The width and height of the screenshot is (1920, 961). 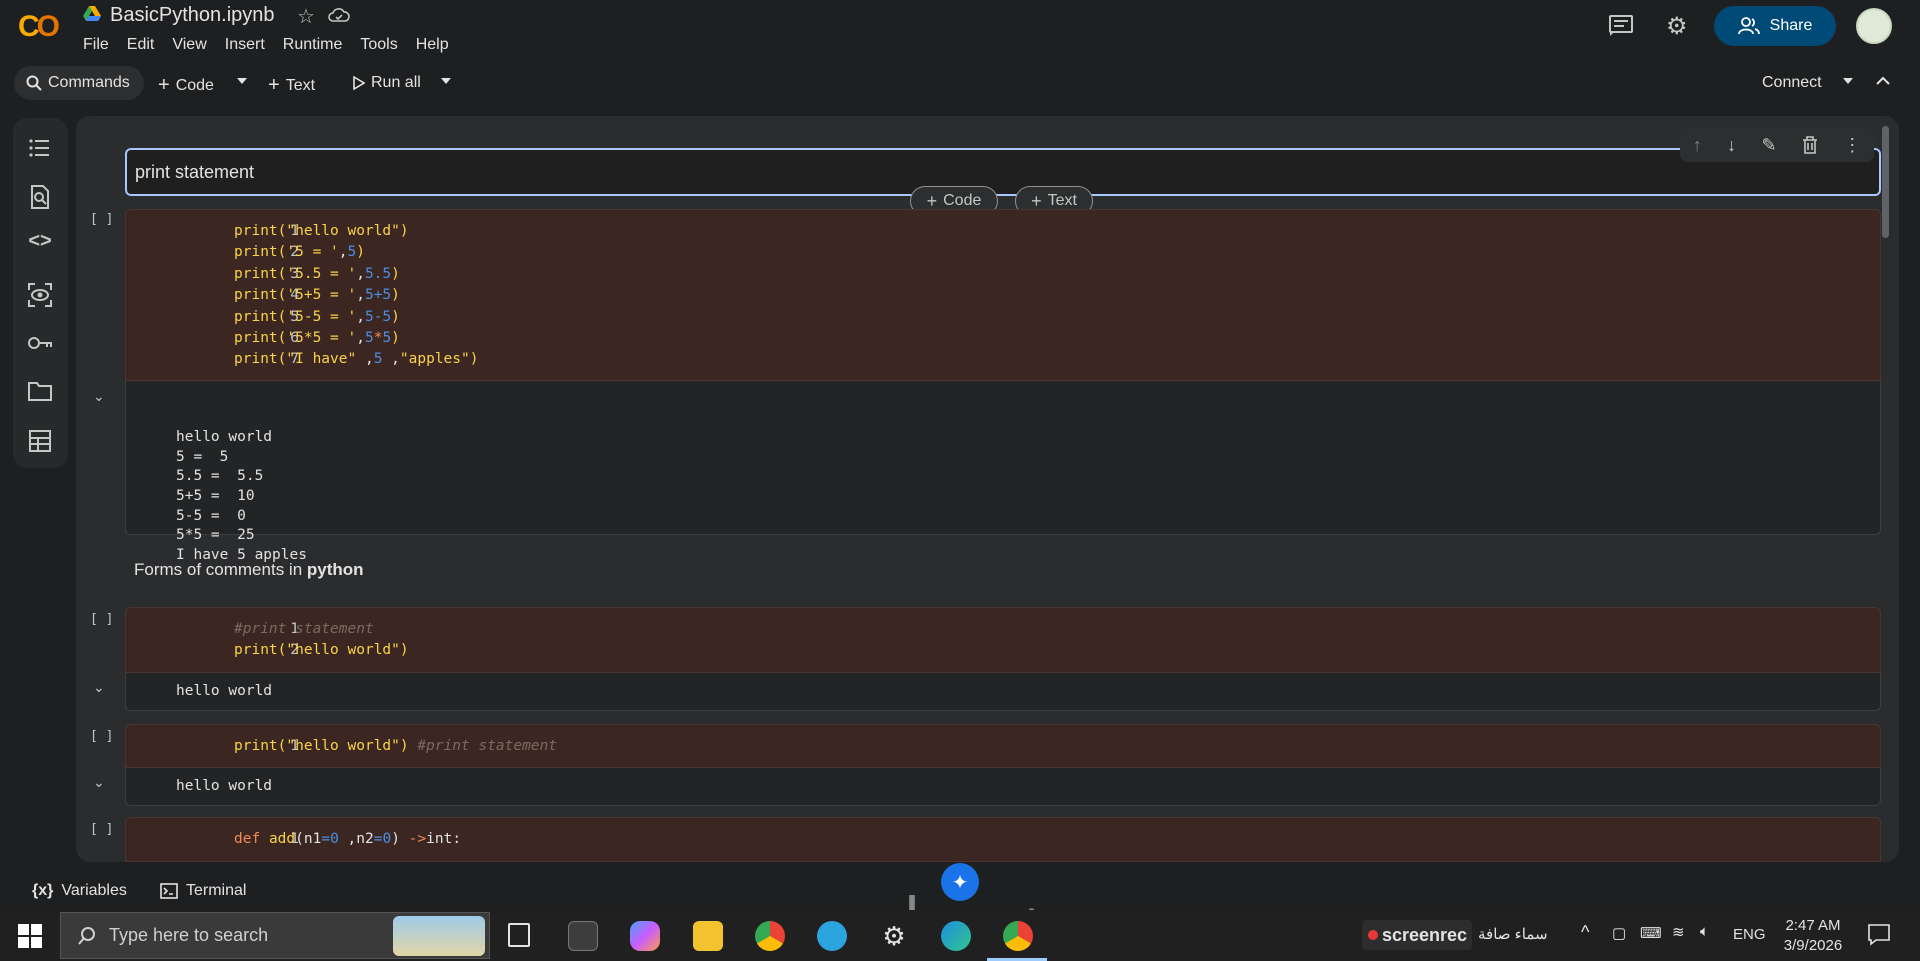 I want to click on screenrec-label: screenrec, so click(x=1425, y=934).